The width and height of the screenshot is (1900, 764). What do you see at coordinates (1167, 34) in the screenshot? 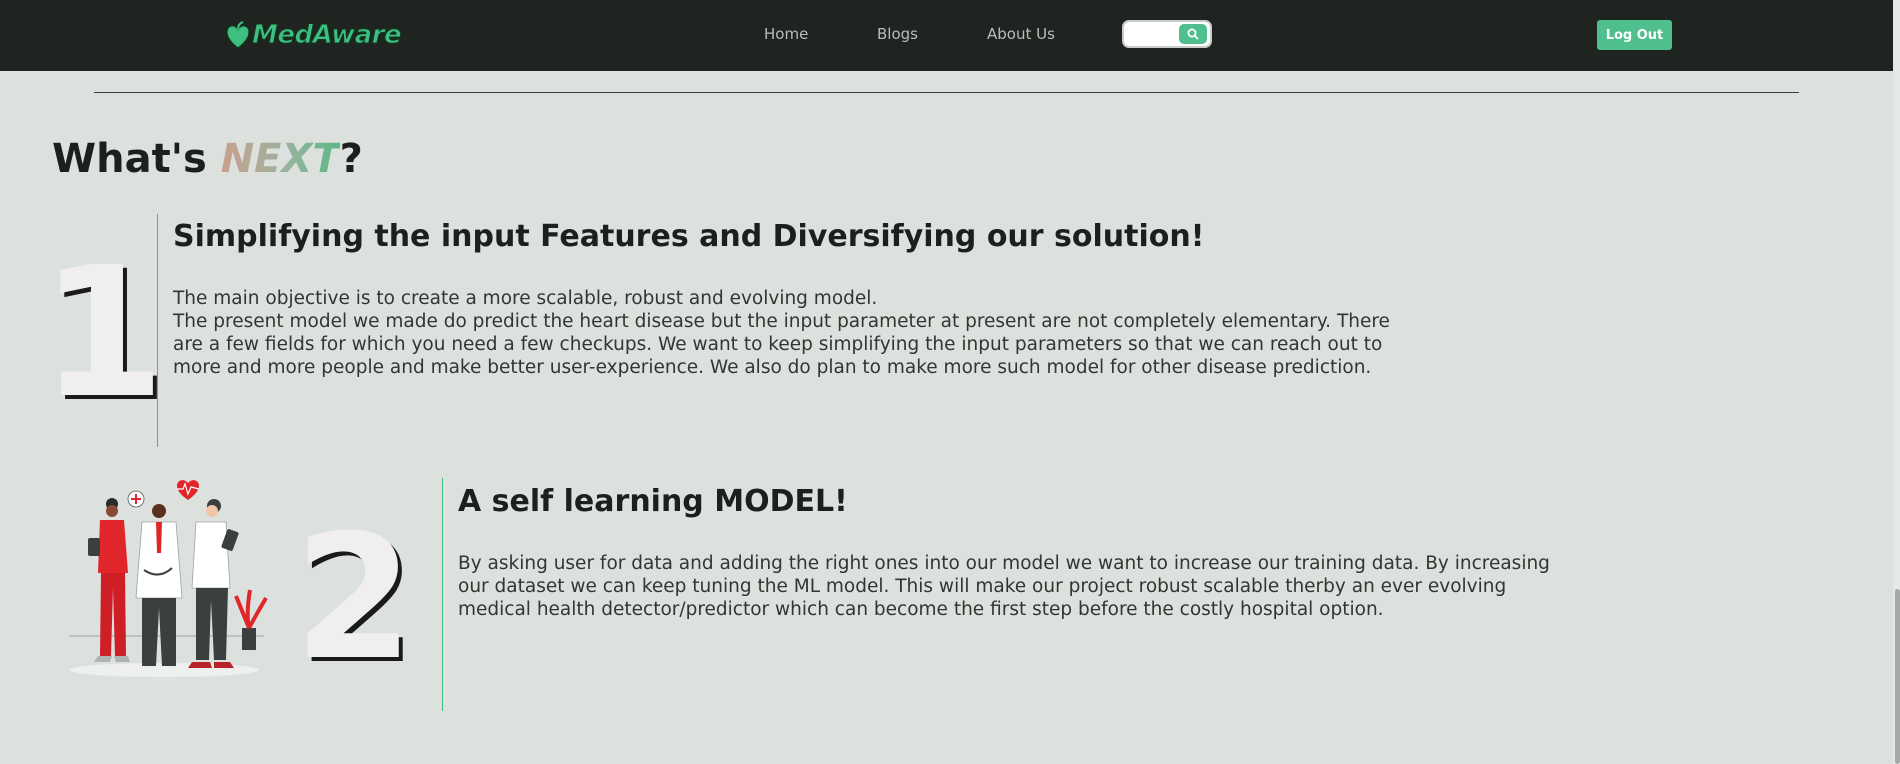
I see `search-input` at bounding box center [1167, 34].